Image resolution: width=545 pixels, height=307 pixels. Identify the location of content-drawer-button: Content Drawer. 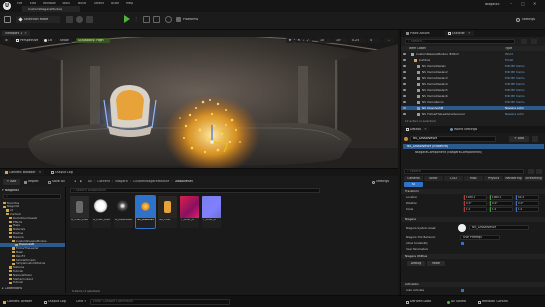
(17, 302).